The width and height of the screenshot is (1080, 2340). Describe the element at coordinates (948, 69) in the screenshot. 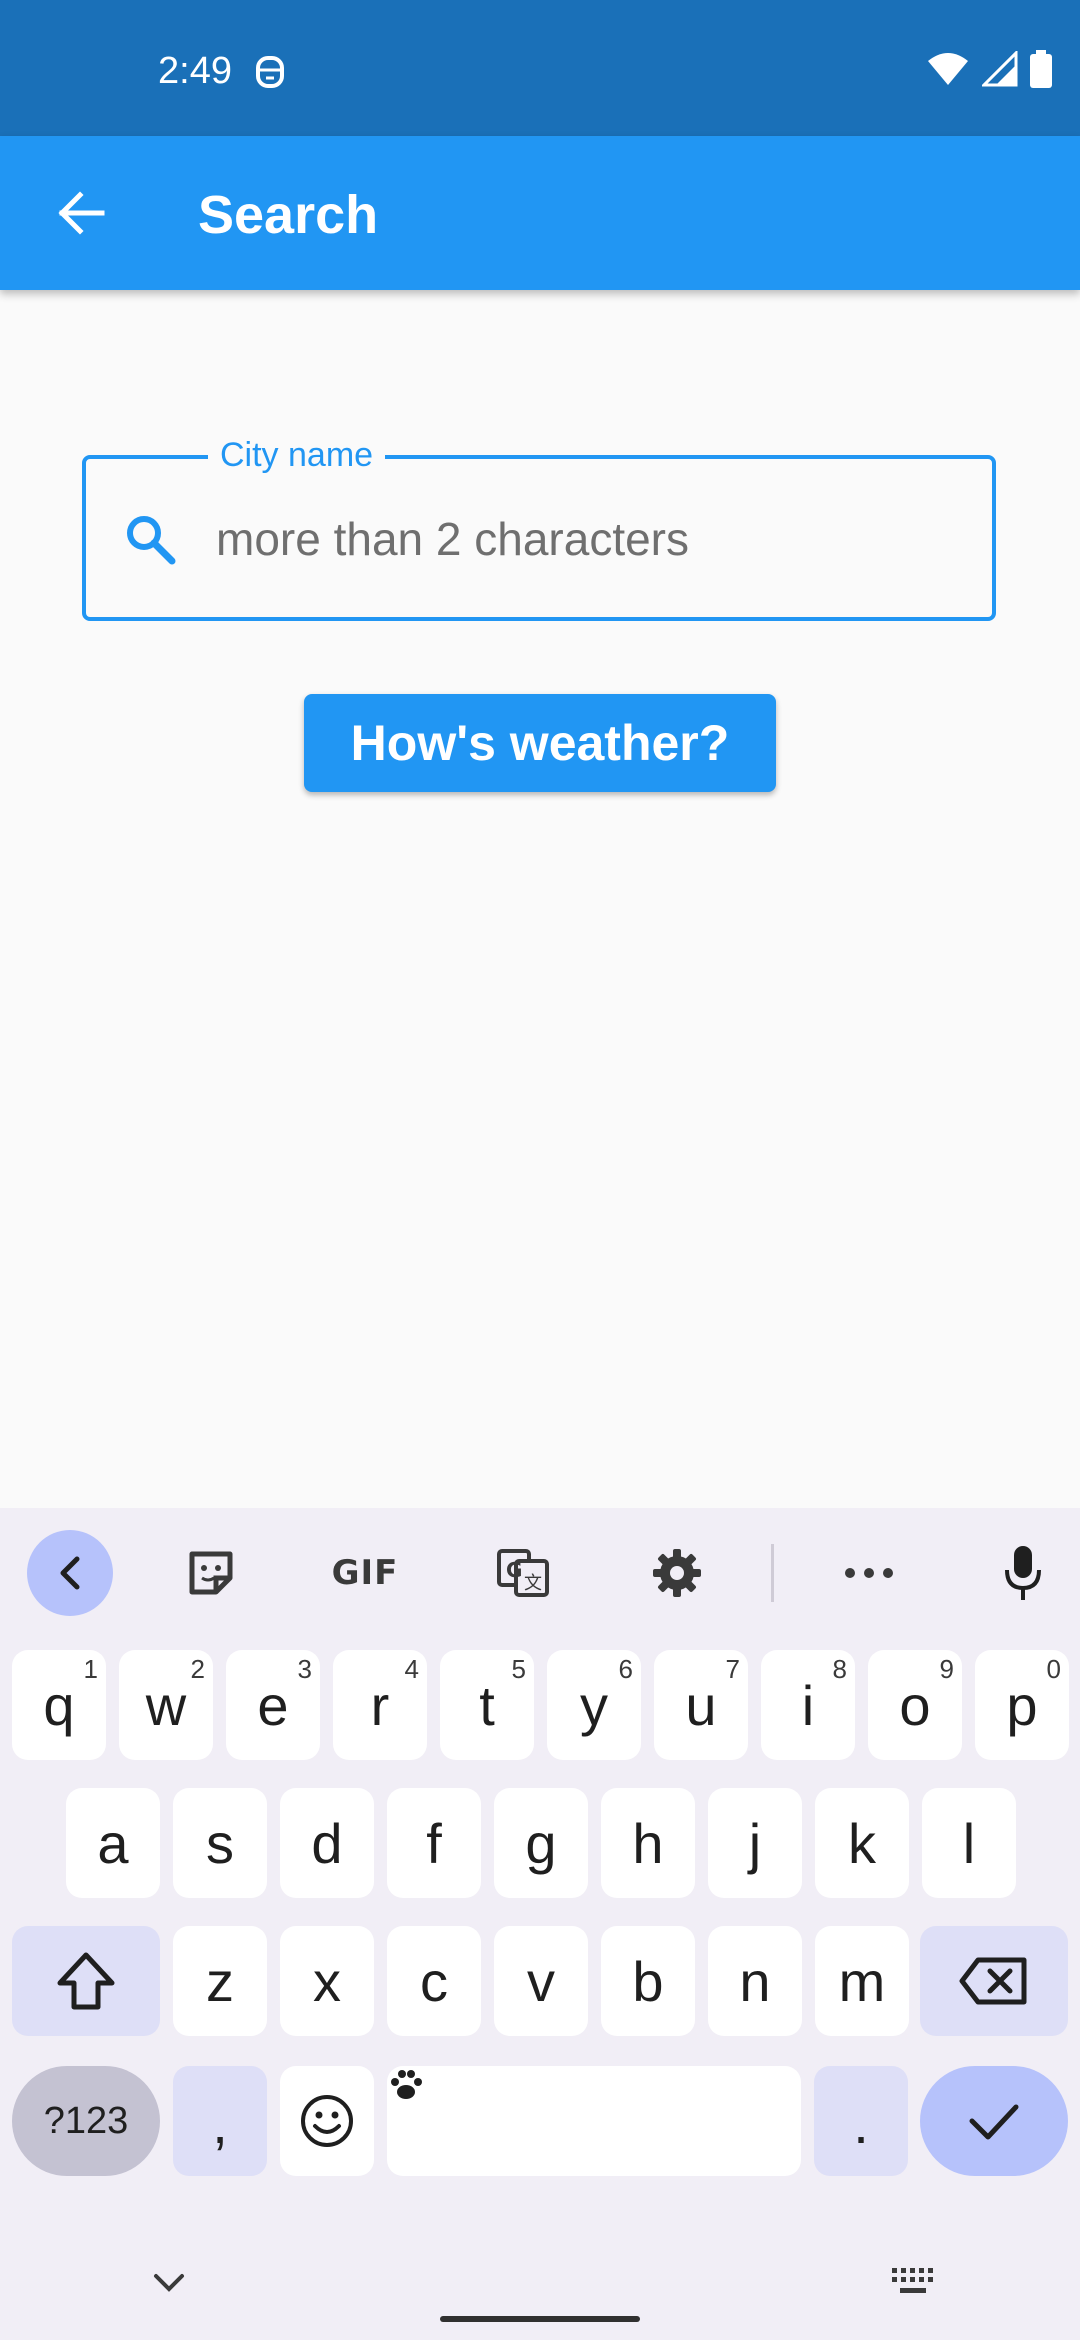

I see `wifi-icon` at that location.